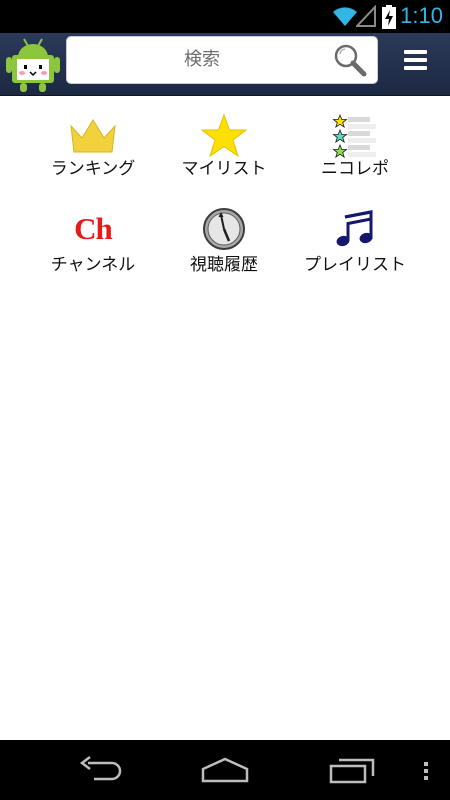  I want to click on menu-label: ランキング, so click(93, 169).